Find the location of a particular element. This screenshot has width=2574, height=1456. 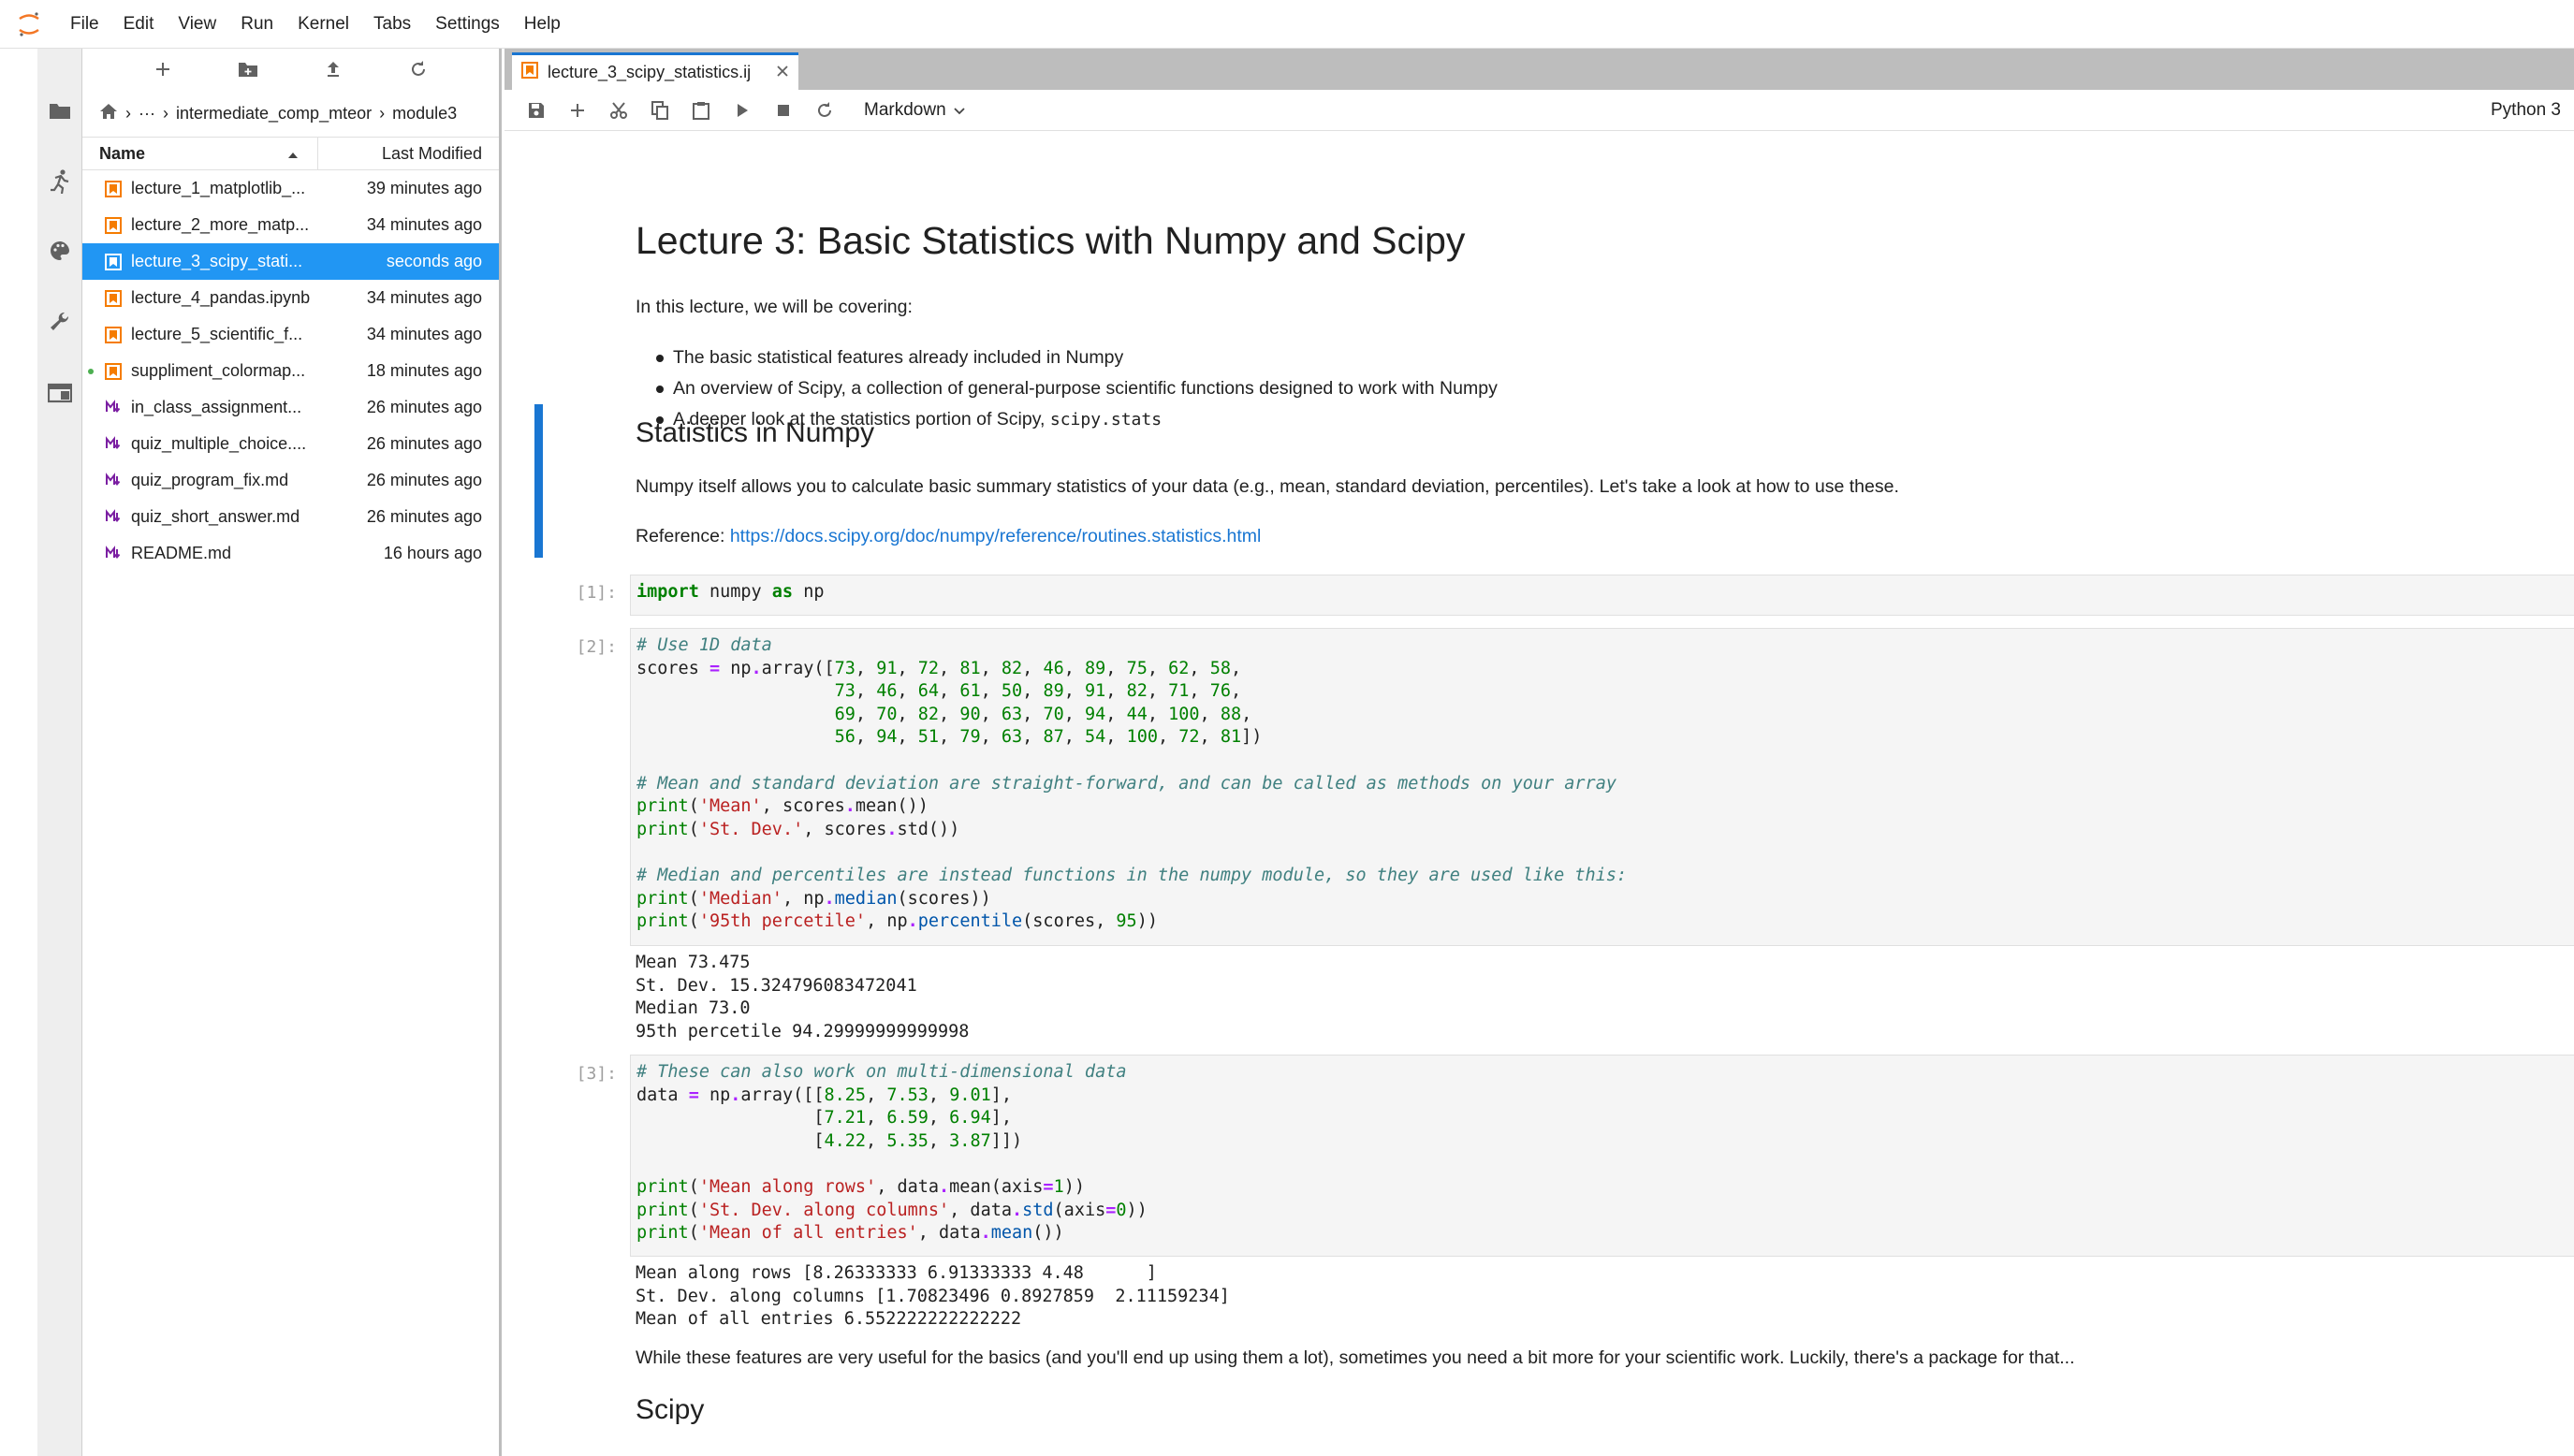

file-row: quiz_multiple_choice.... 26 minutes ago is located at coordinates (290, 444).